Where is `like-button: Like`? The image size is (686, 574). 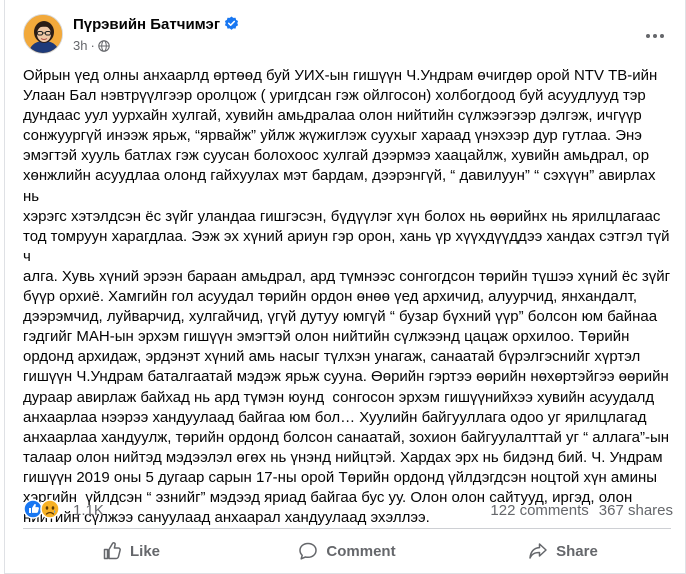
like-button: Like is located at coordinates (131, 551).